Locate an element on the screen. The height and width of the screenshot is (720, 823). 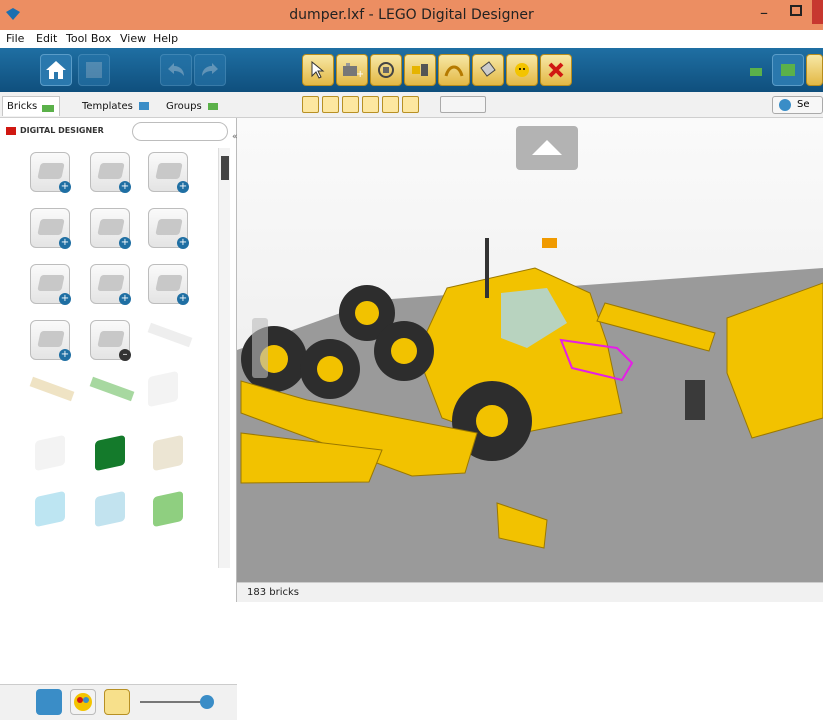
hinge-icon is located at coordinates (386, 70).